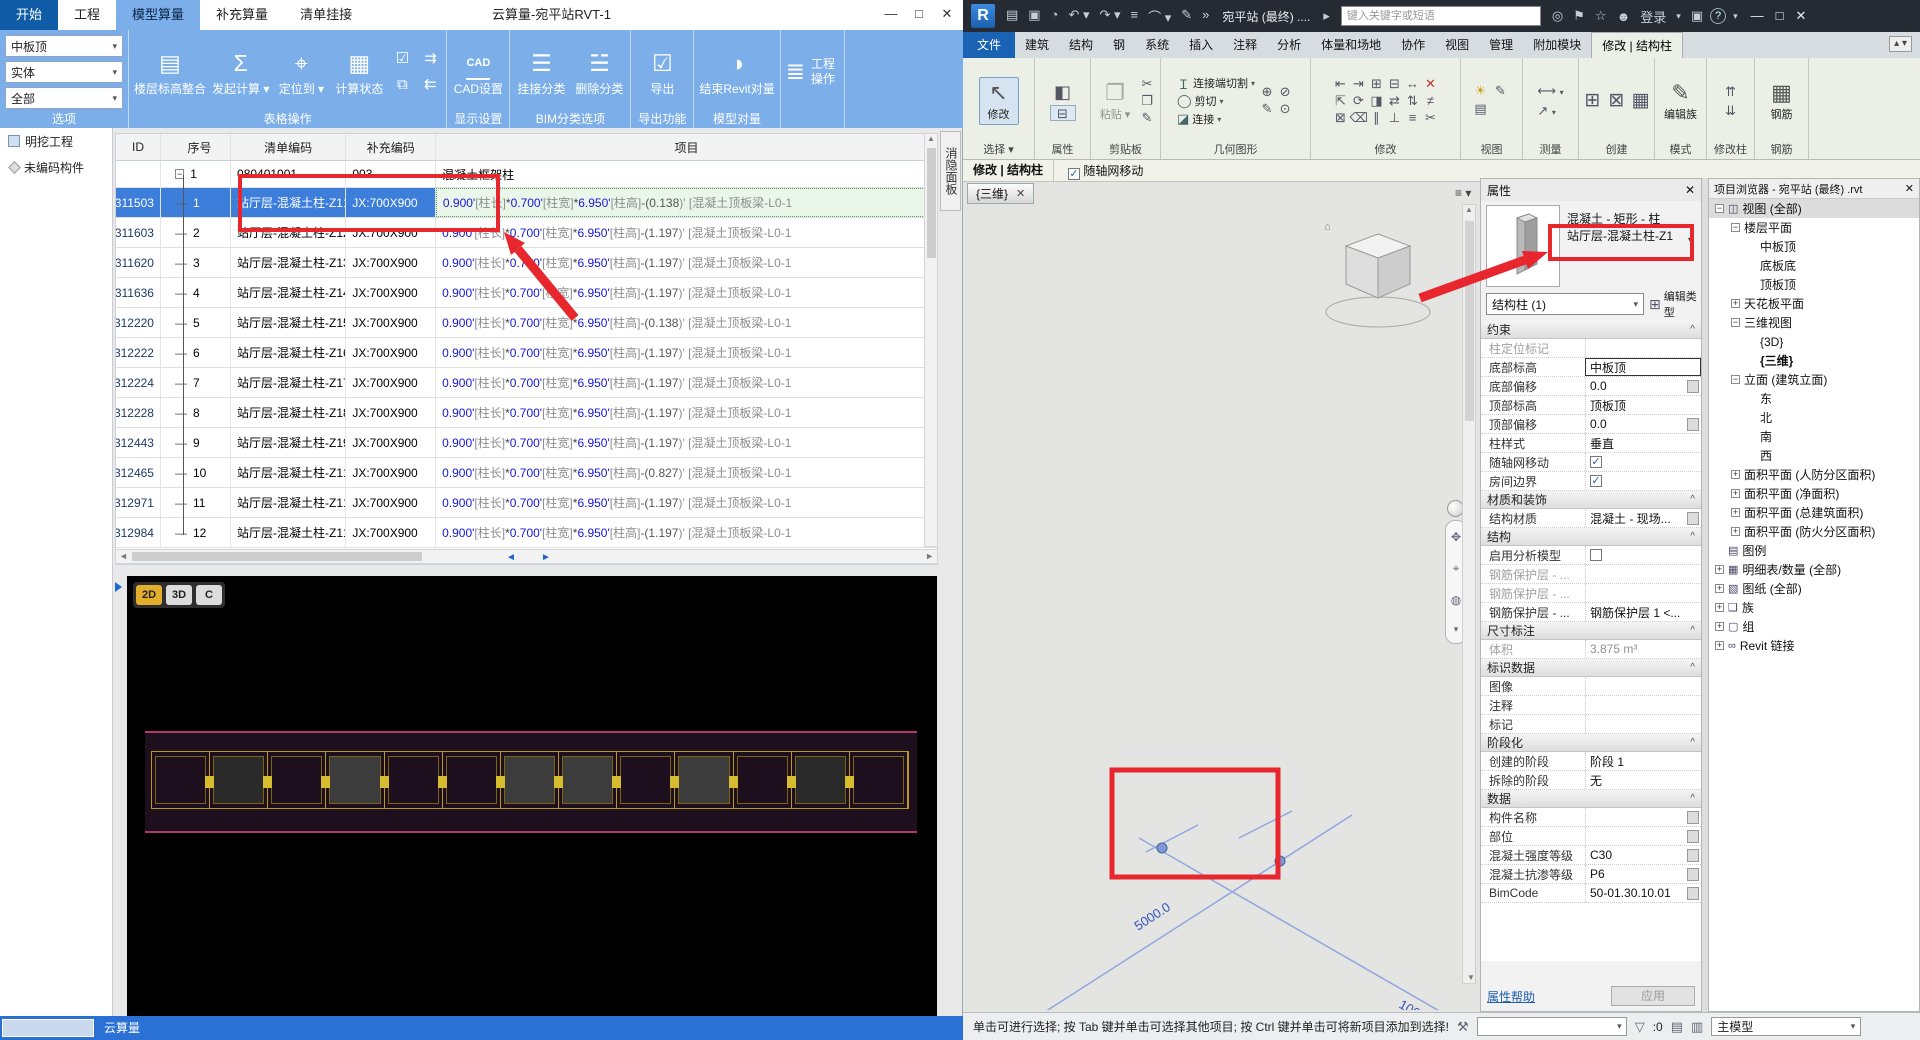  What do you see at coordinates (1267, 92) in the screenshot?
I see `geometry-icon: ⊕` at bounding box center [1267, 92].